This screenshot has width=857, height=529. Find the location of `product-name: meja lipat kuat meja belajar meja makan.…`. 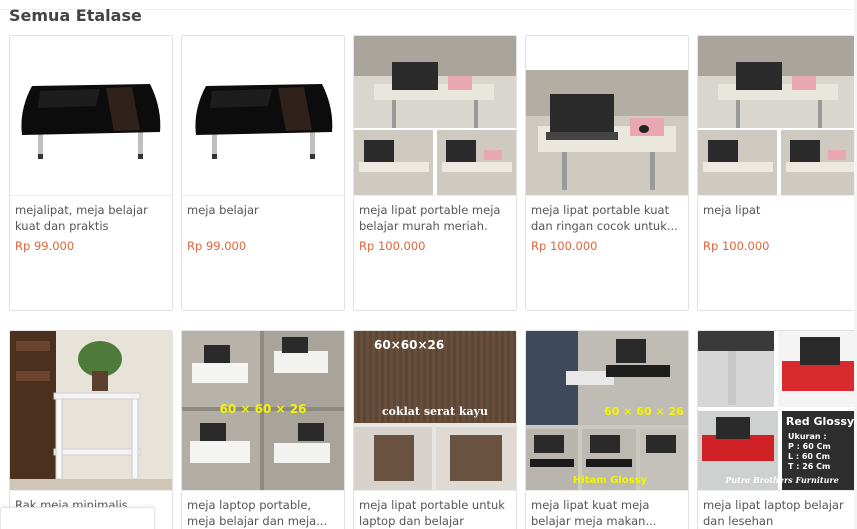

product-name: meja lipat kuat meja belajar meja makan.… is located at coordinates (607, 510).